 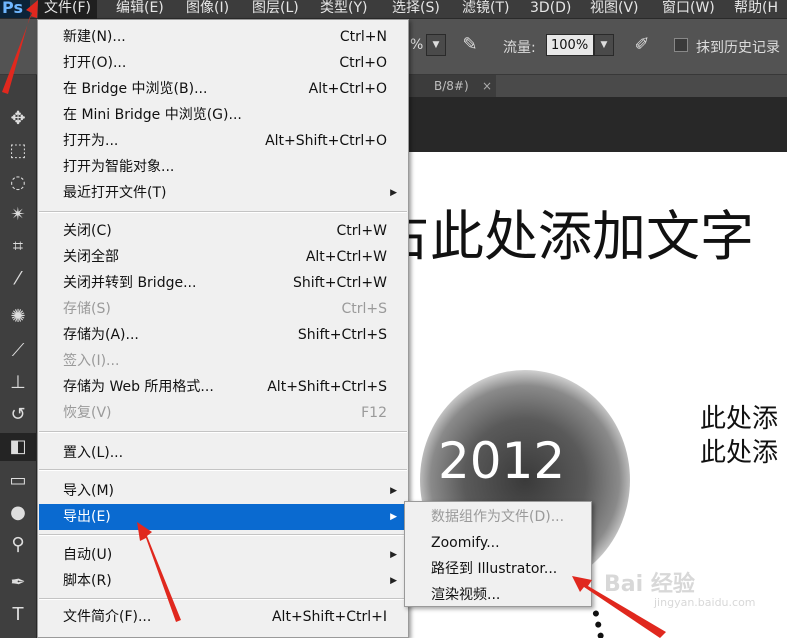 I want to click on menu-item-import: 导入(M) ▶, so click(x=223, y=491).